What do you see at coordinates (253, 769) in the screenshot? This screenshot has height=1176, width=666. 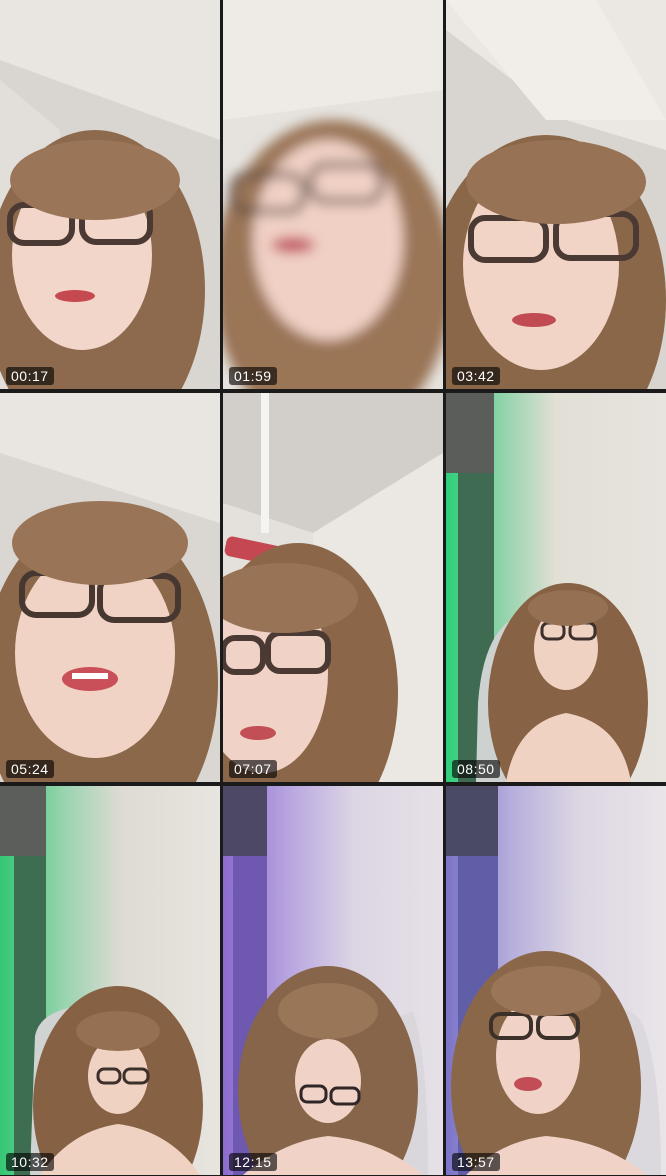 I see `timestamp-badge: 07:07` at bounding box center [253, 769].